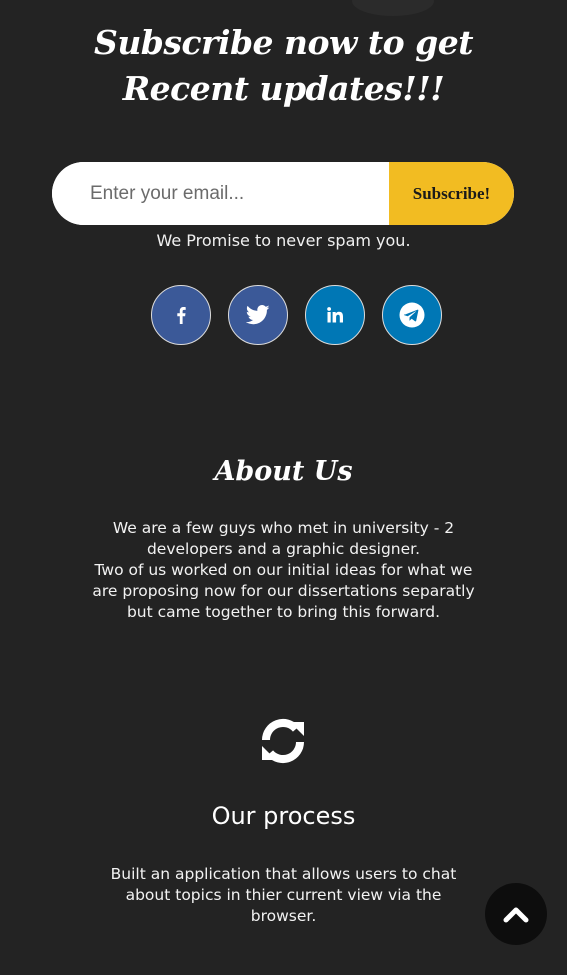  Describe the element at coordinates (393, 8) in the screenshot. I see `decorative-shape` at that location.